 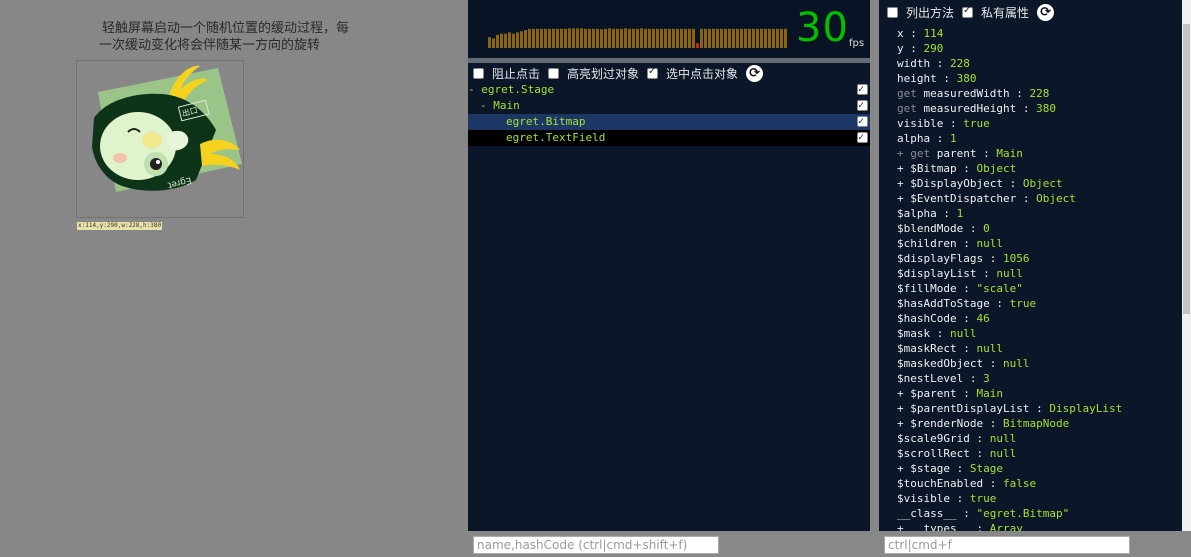 What do you see at coordinates (1037, 348) in the screenshot?
I see `property-row: $maskRect : null` at bounding box center [1037, 348].